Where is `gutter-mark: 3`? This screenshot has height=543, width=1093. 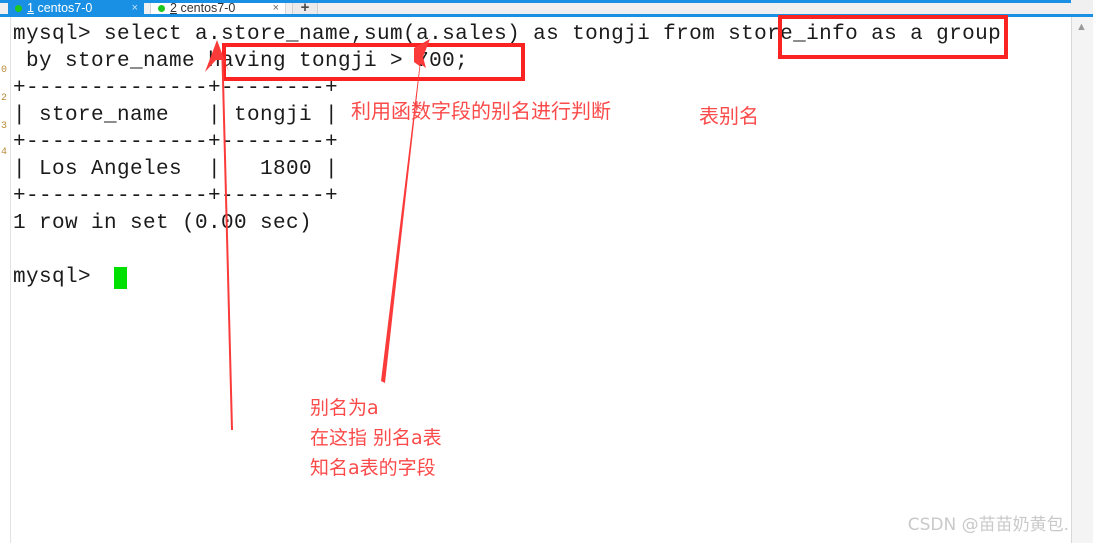
gutter-mark: 3 is located at coordinates (4, 126).